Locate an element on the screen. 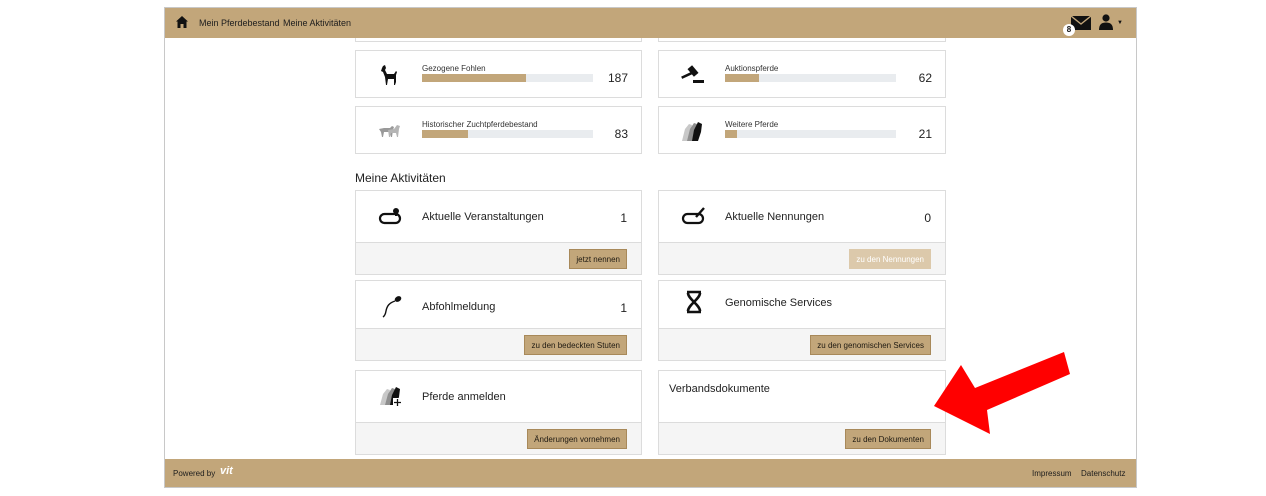 The image size is (1266, 496). stat-card-auktionspferde: Auktionspferde 62 is located at coordinates (802, 74).